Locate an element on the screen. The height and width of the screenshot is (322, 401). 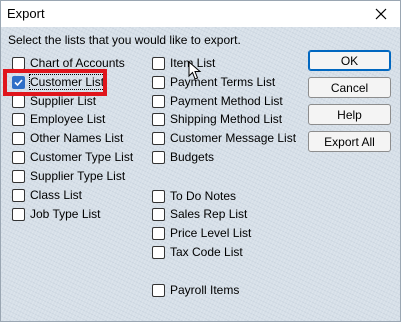
checkbox-class-list: Class List is located at coordinates (47, 195).